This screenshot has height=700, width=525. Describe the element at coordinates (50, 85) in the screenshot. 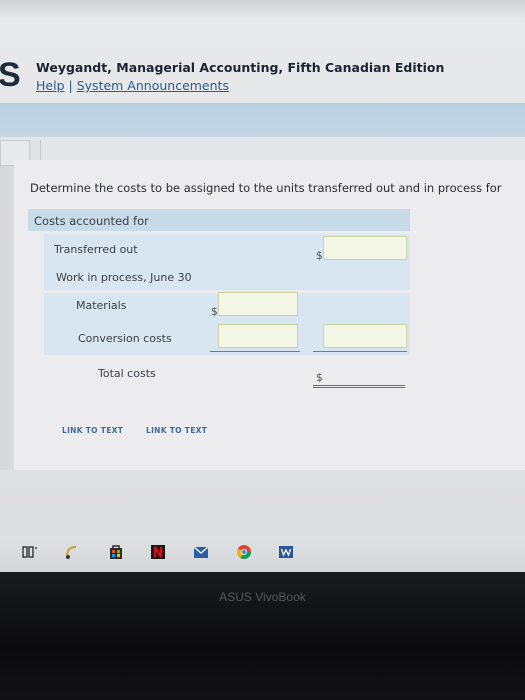

I see `help-link: Help` at that location.